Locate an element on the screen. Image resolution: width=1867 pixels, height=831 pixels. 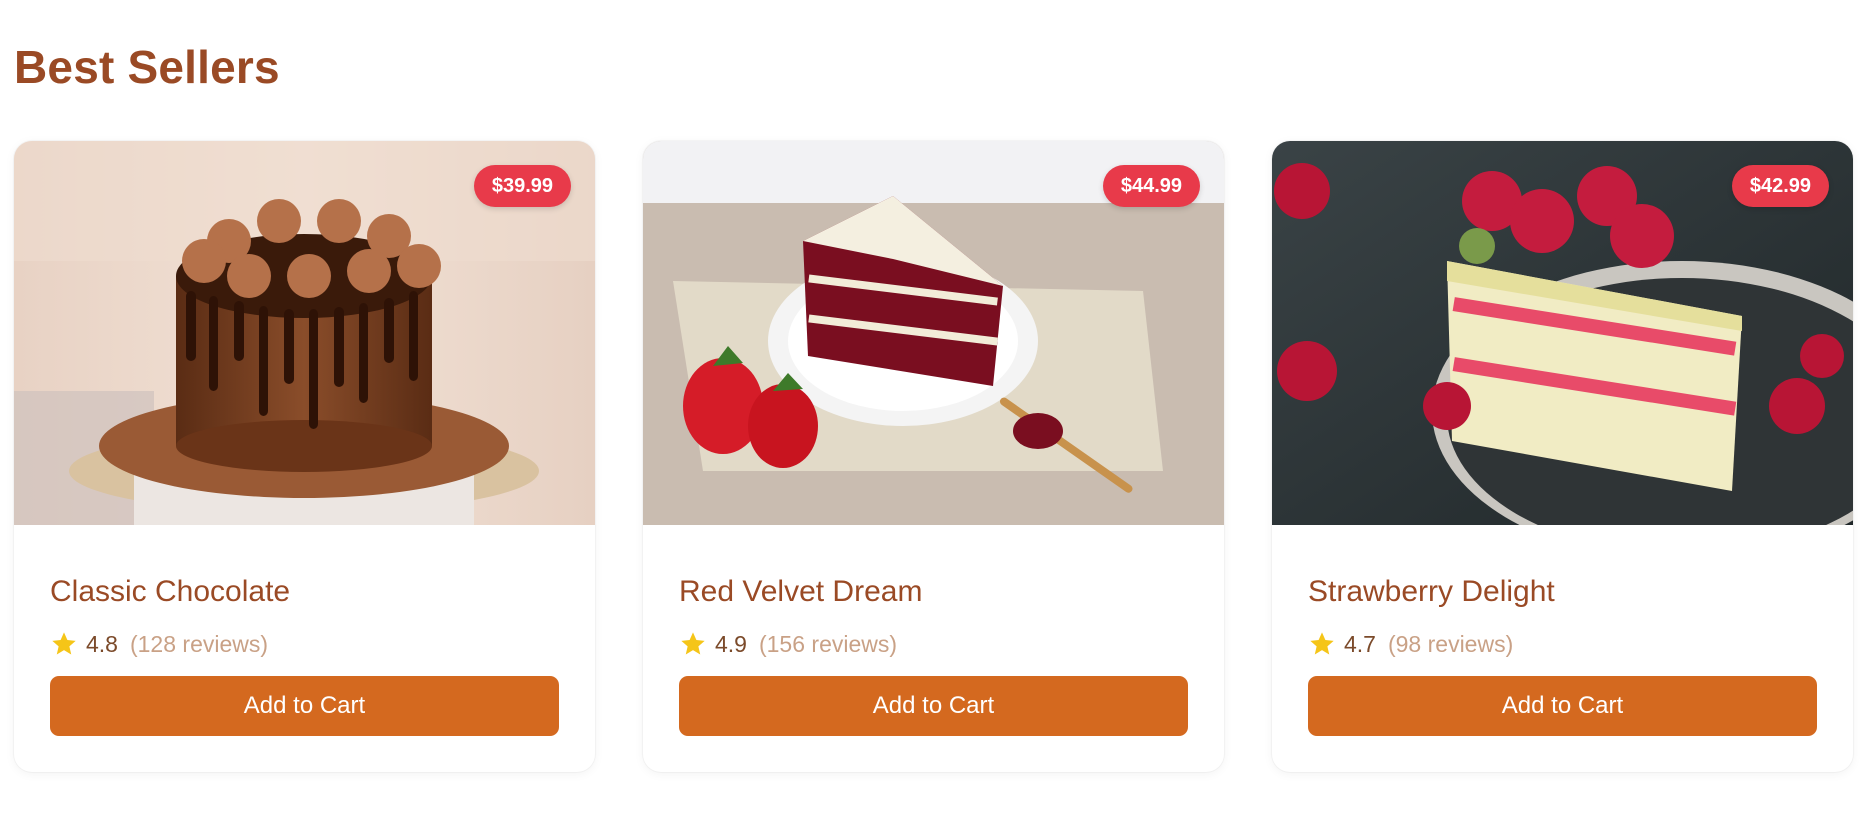
strawberry-cake-image: $42.99 is located at coordinates (1562, 333).